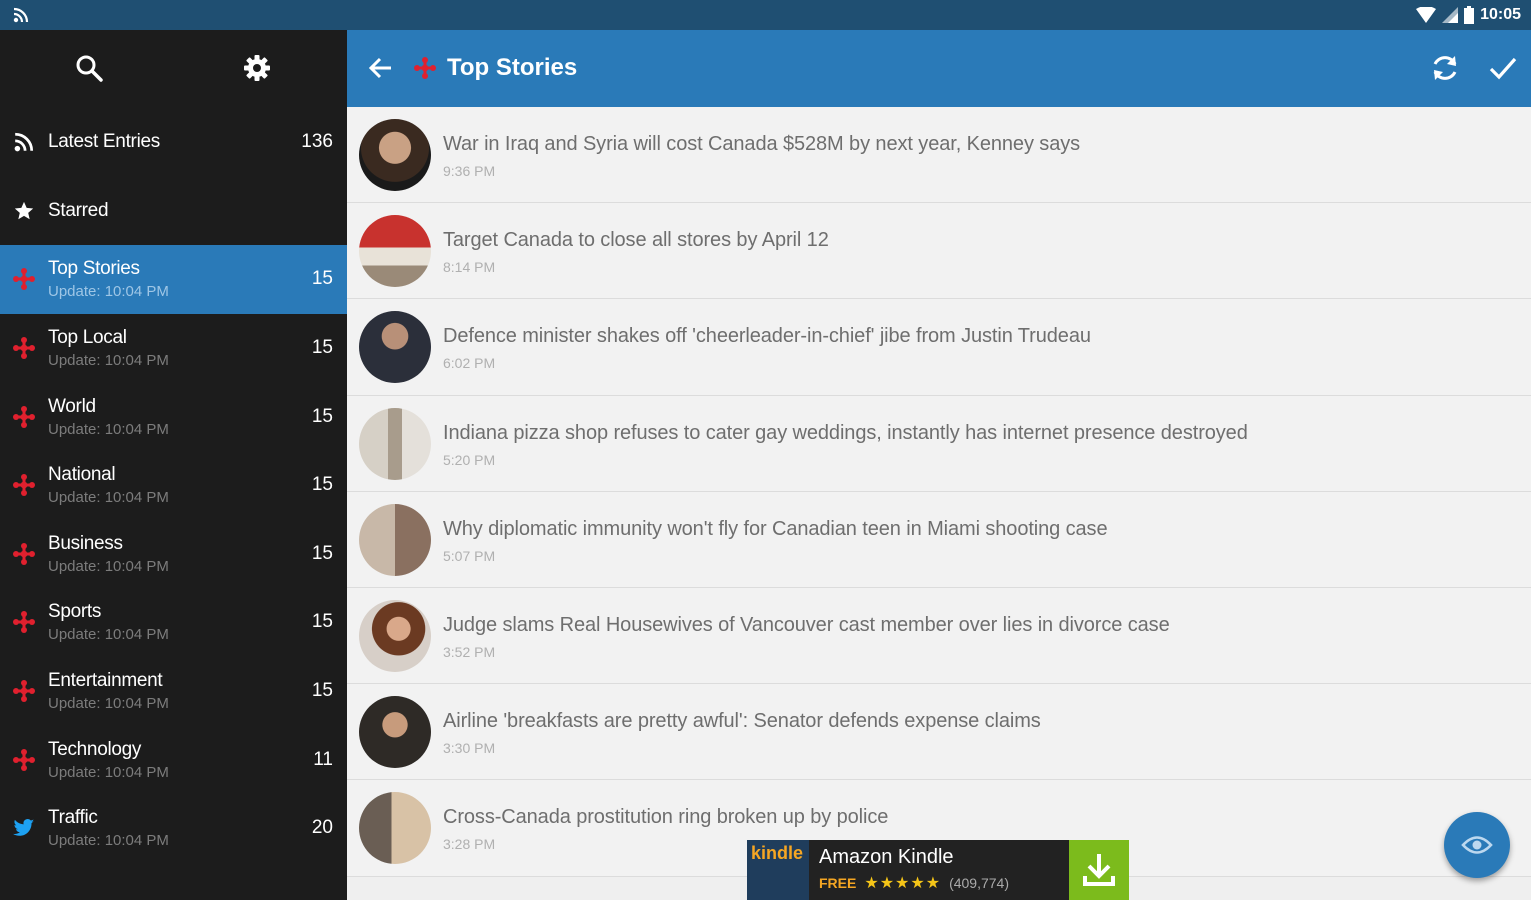 The width and height of the screenshot is (1531, 900). Describe the element at coordinates (322, 828) in the screenshot. I see `unread-count: 20` at that location.